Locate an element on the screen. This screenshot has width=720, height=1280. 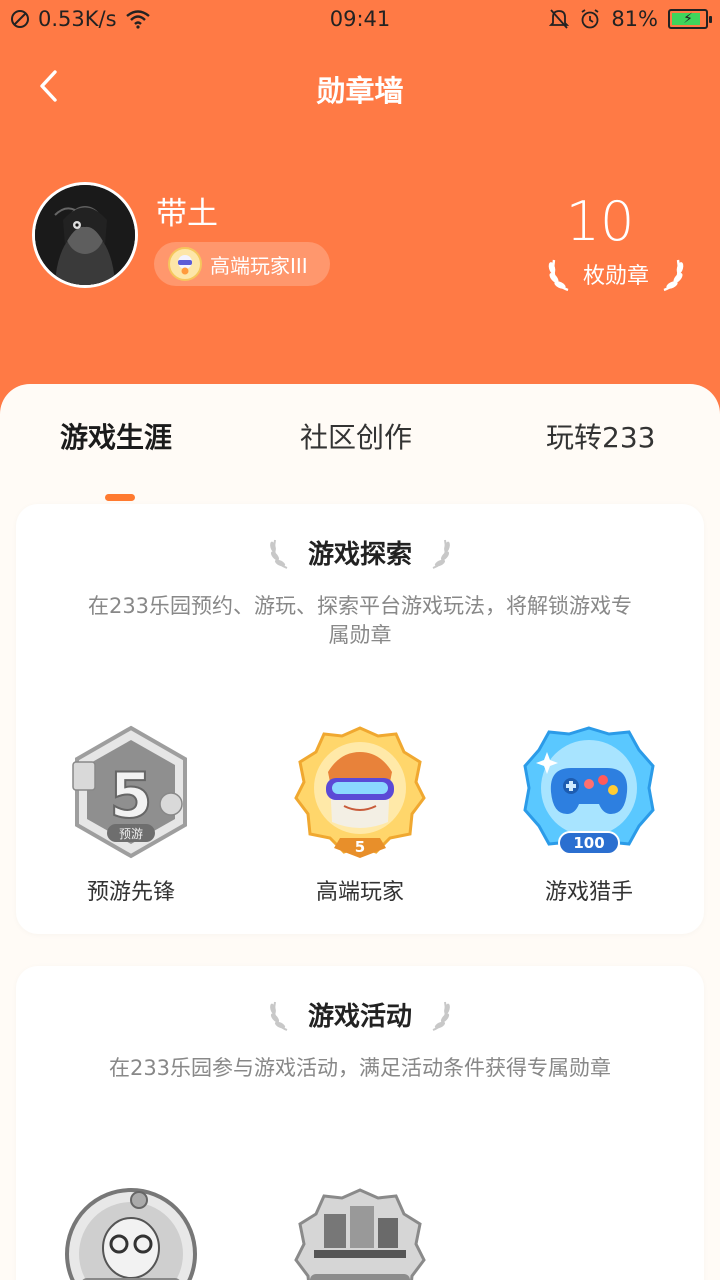
badge-preorder-pioneer-icon: 5 预游 is located at coordinates (129, 792).